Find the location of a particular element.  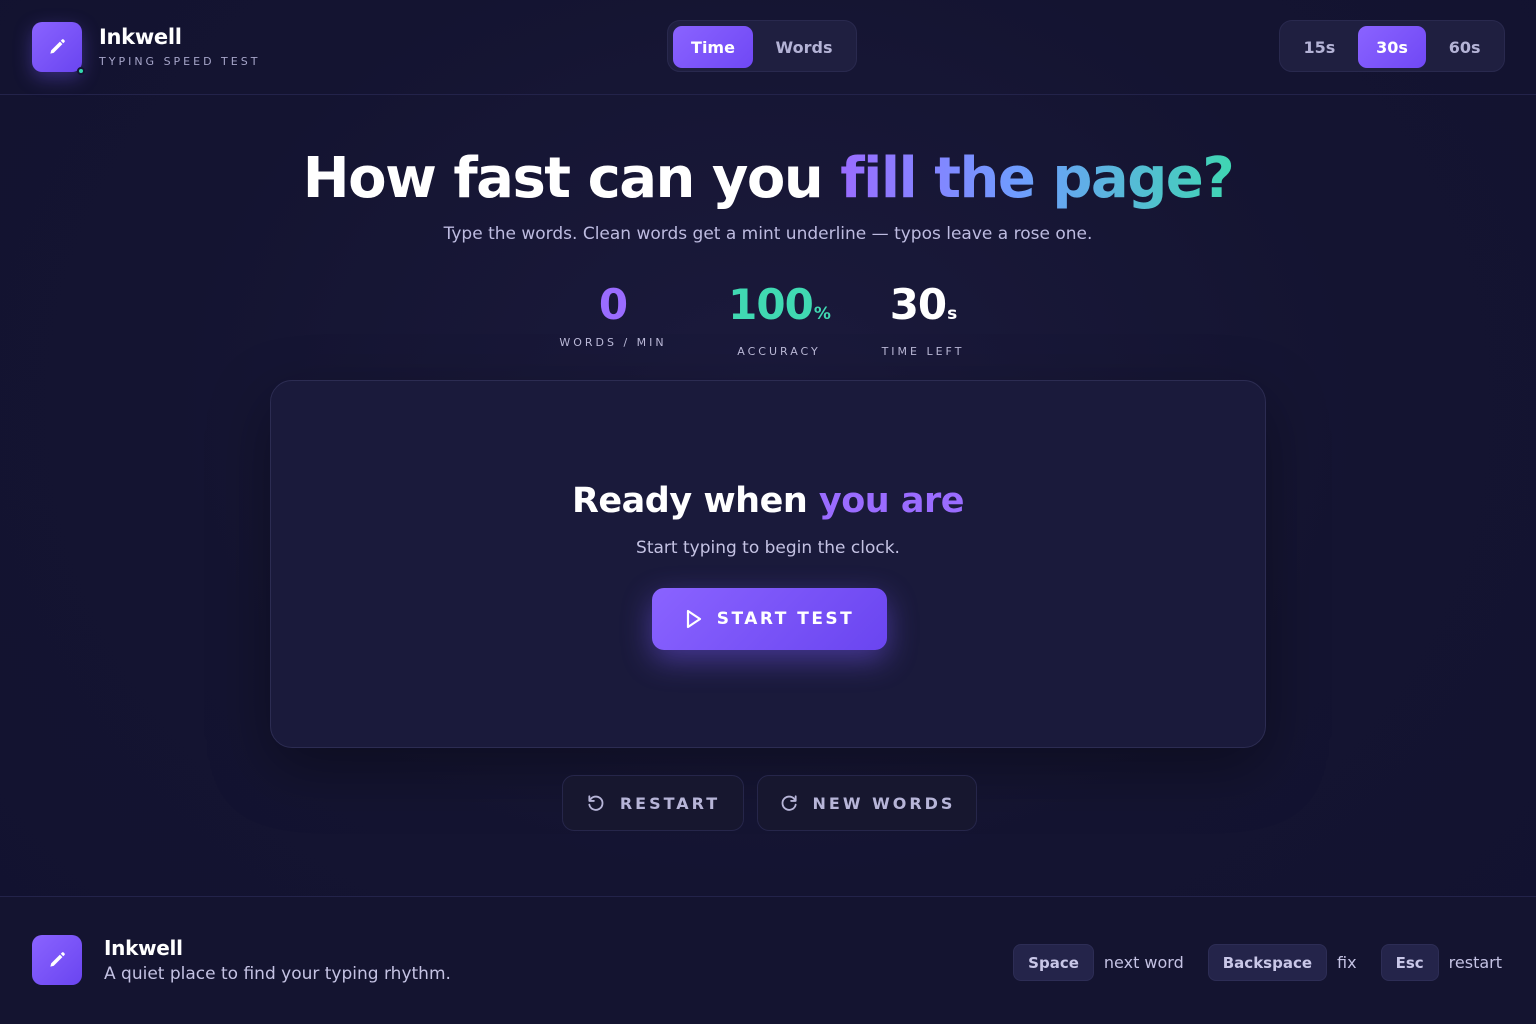

wpm-label: WORDS / MIN is located at coordinates (613, 342).